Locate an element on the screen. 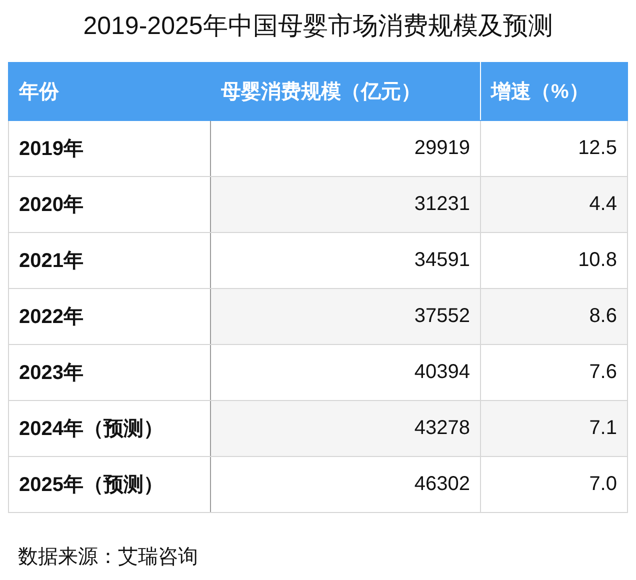  column-header: 增速（%） is located at coordinates (554, 91).